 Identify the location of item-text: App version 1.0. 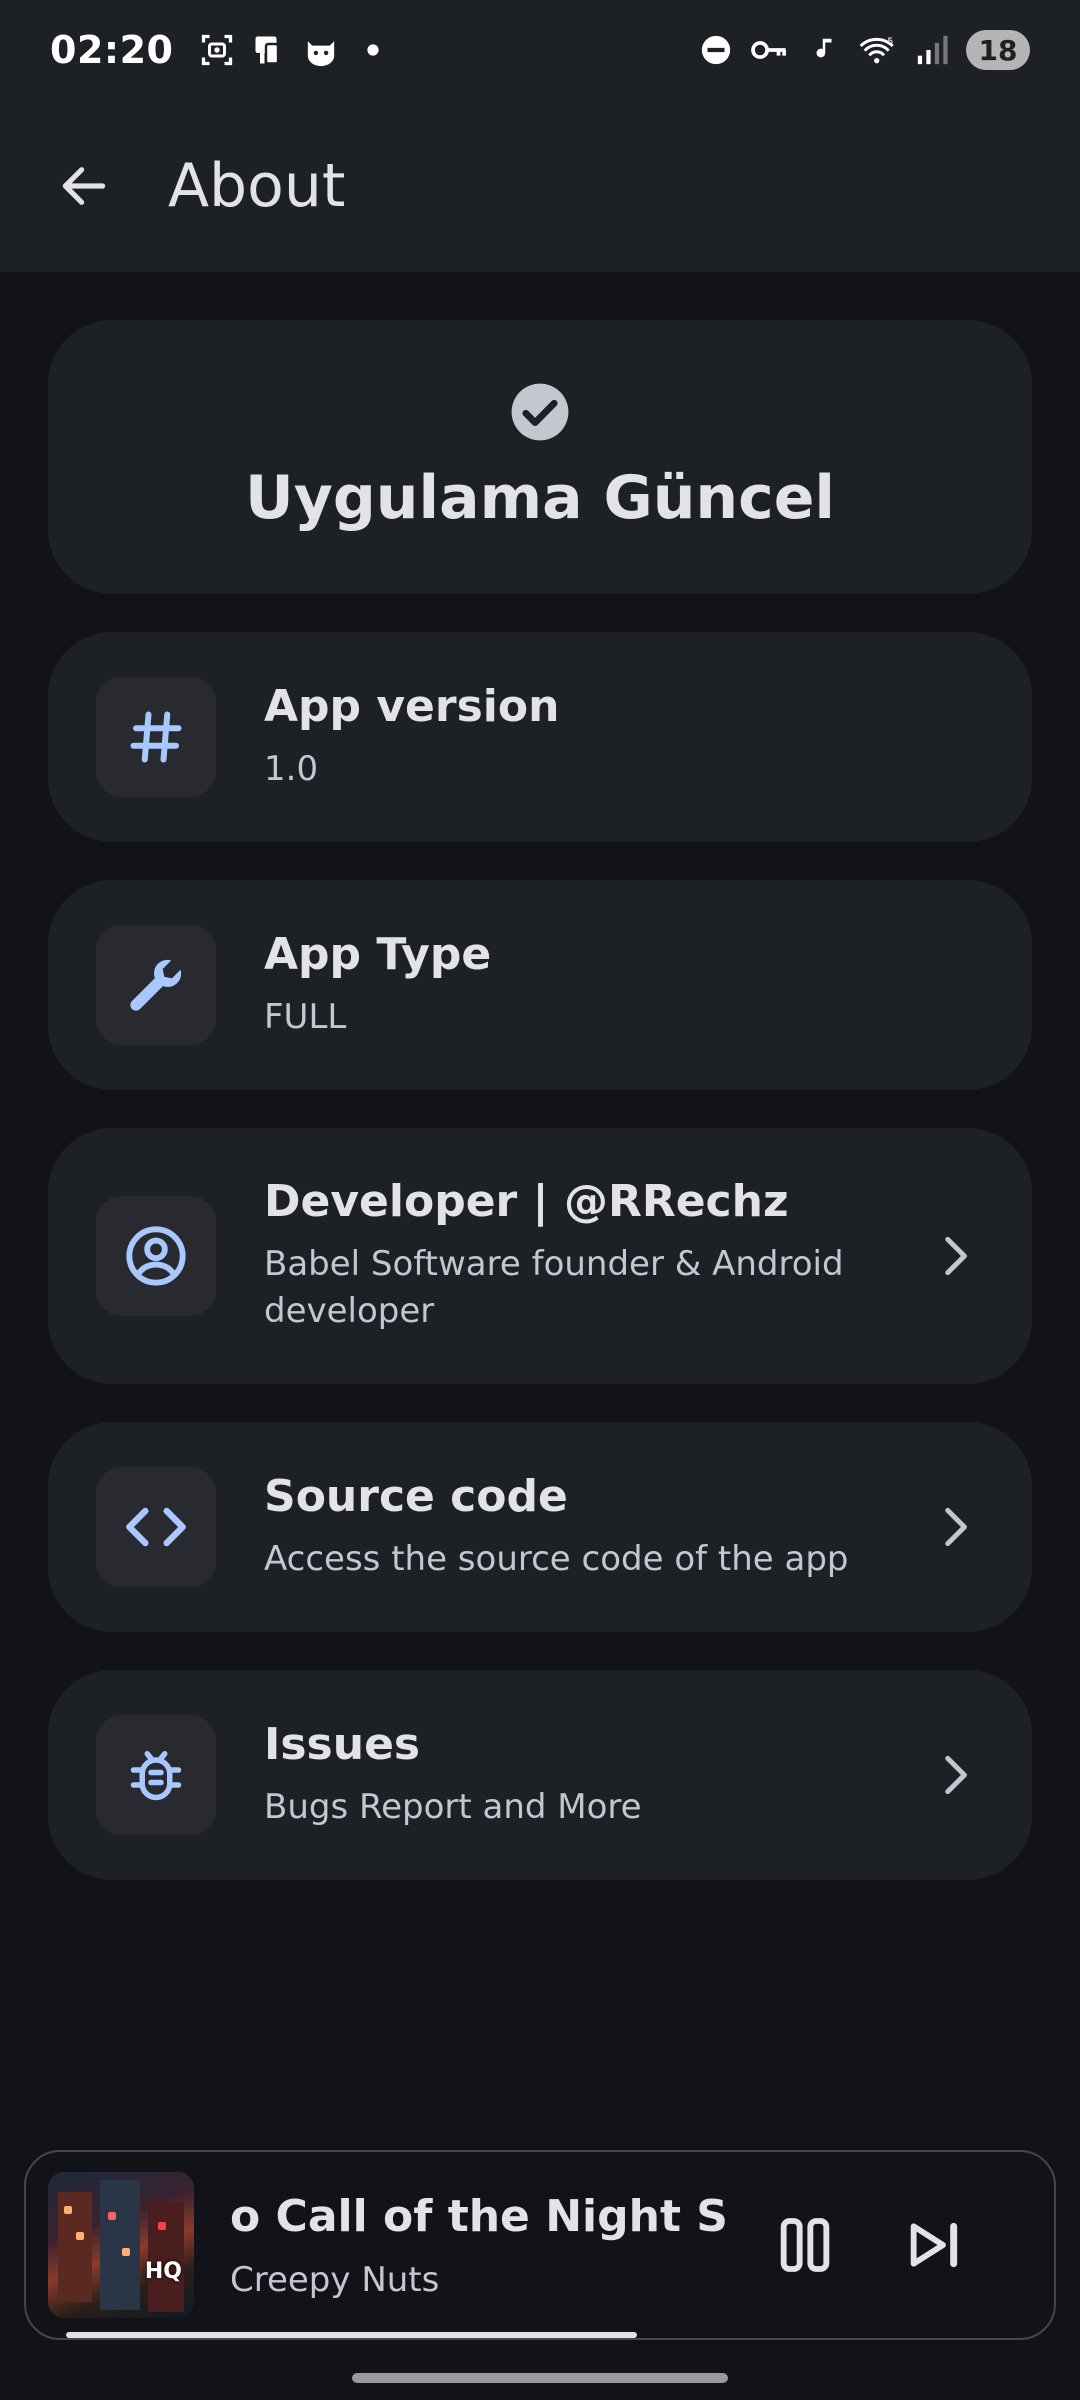
(624, 737).